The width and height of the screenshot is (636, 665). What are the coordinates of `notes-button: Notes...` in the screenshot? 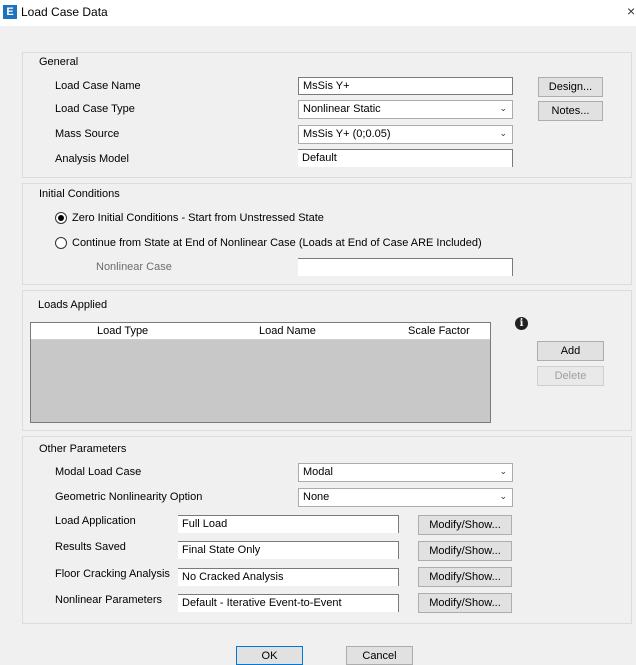 It's located at (570, 111).